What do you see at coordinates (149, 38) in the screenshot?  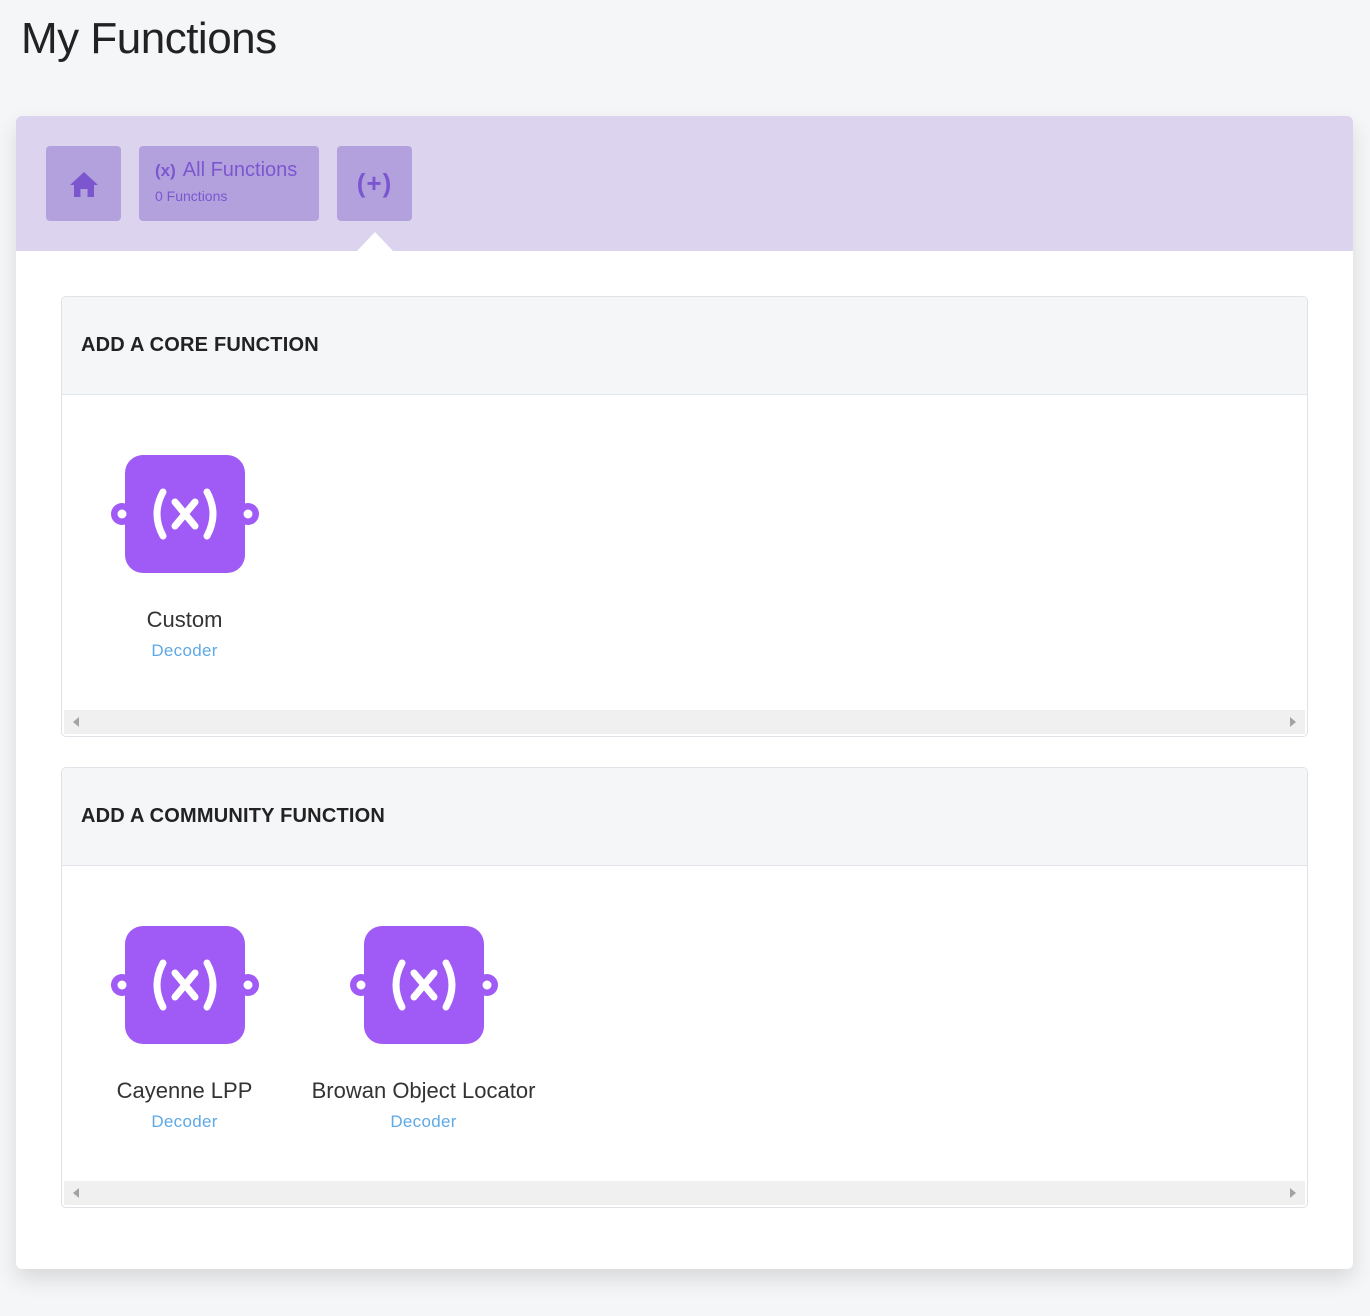 I see `page-title: My Functions` at bounding box center [149, 38].